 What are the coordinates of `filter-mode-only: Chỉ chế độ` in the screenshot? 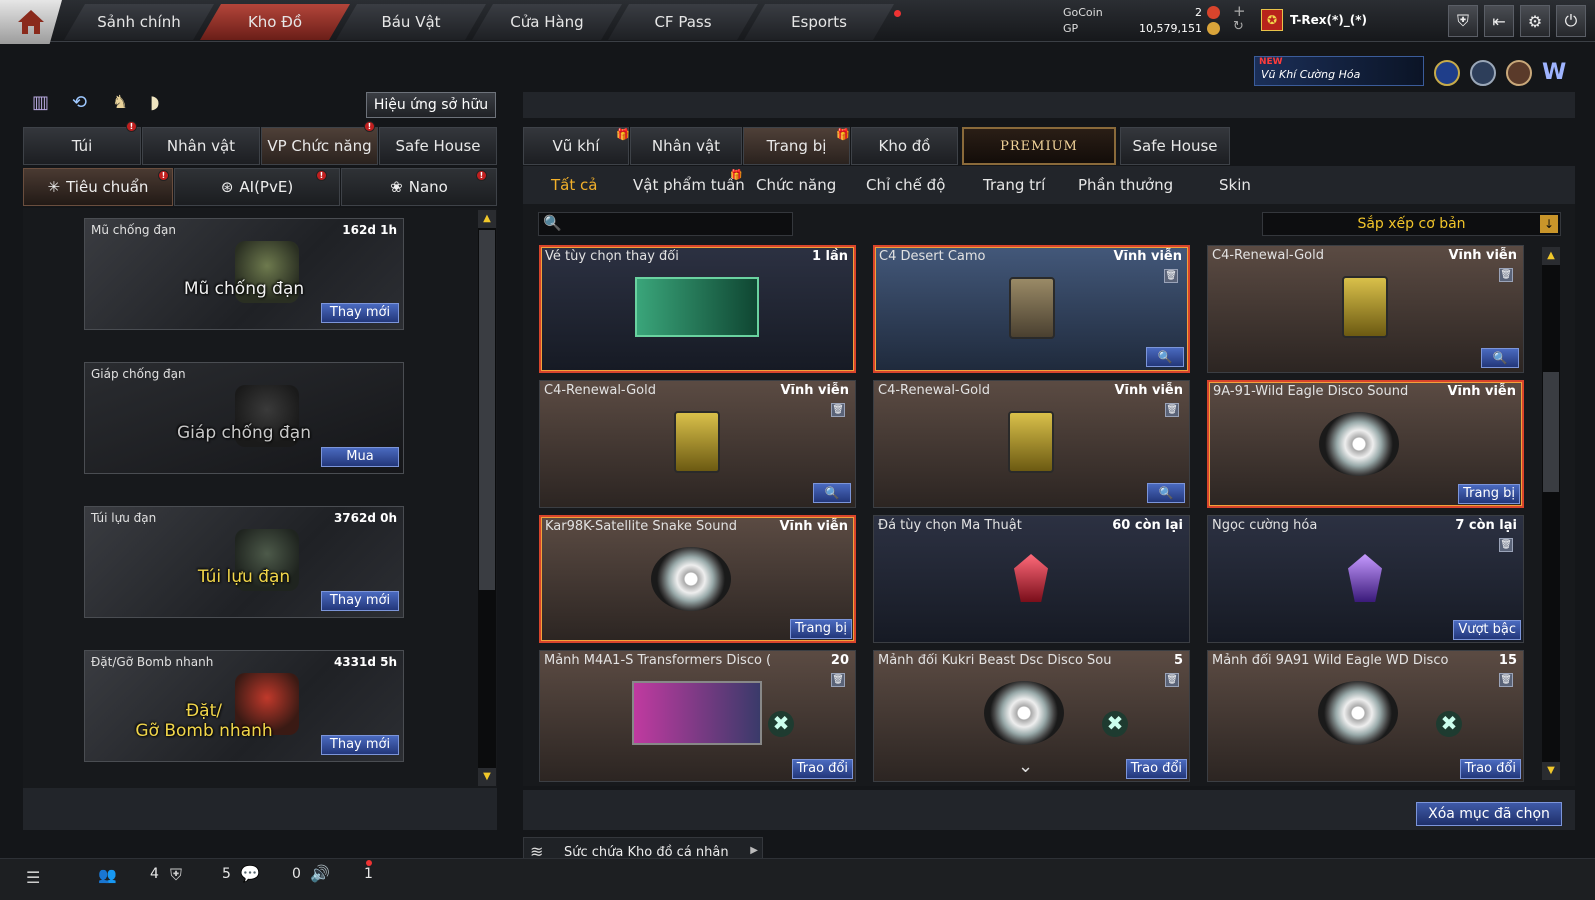 It's located at (905, 185).